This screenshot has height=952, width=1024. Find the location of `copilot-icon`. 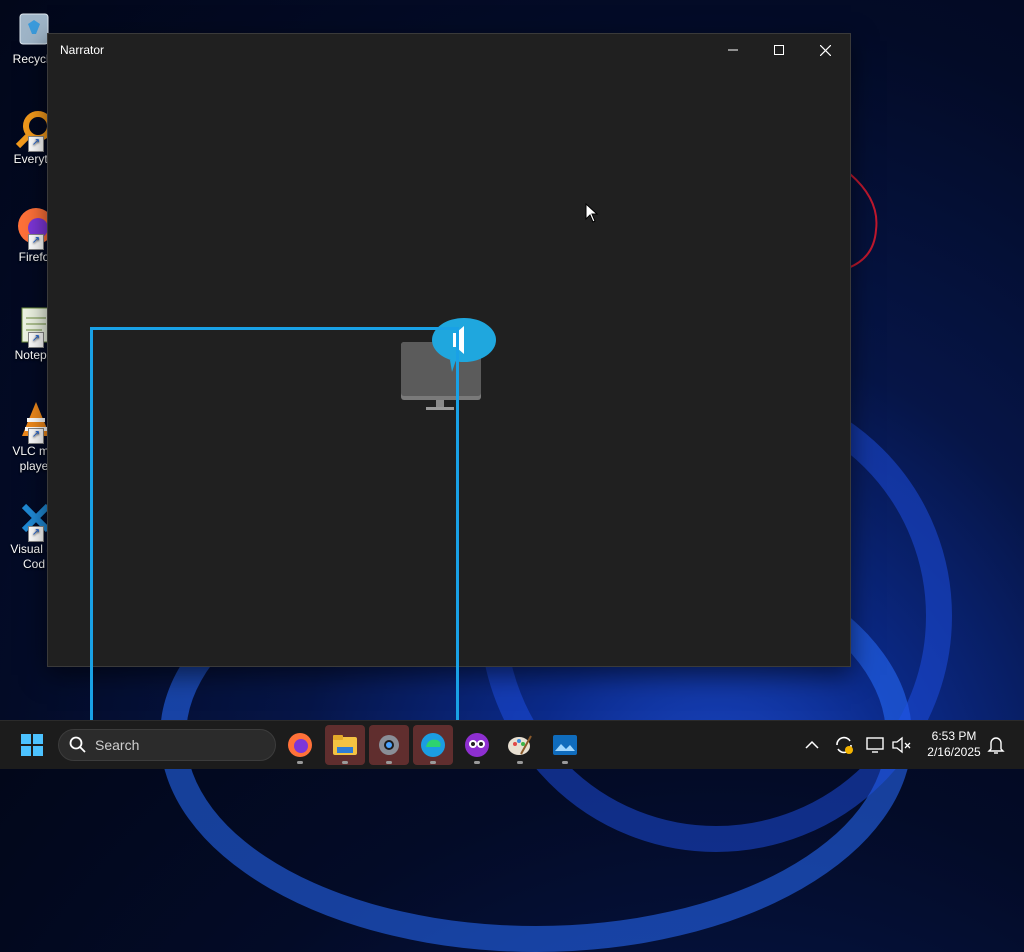

copilot-icon is located at coordinates (477, 745).